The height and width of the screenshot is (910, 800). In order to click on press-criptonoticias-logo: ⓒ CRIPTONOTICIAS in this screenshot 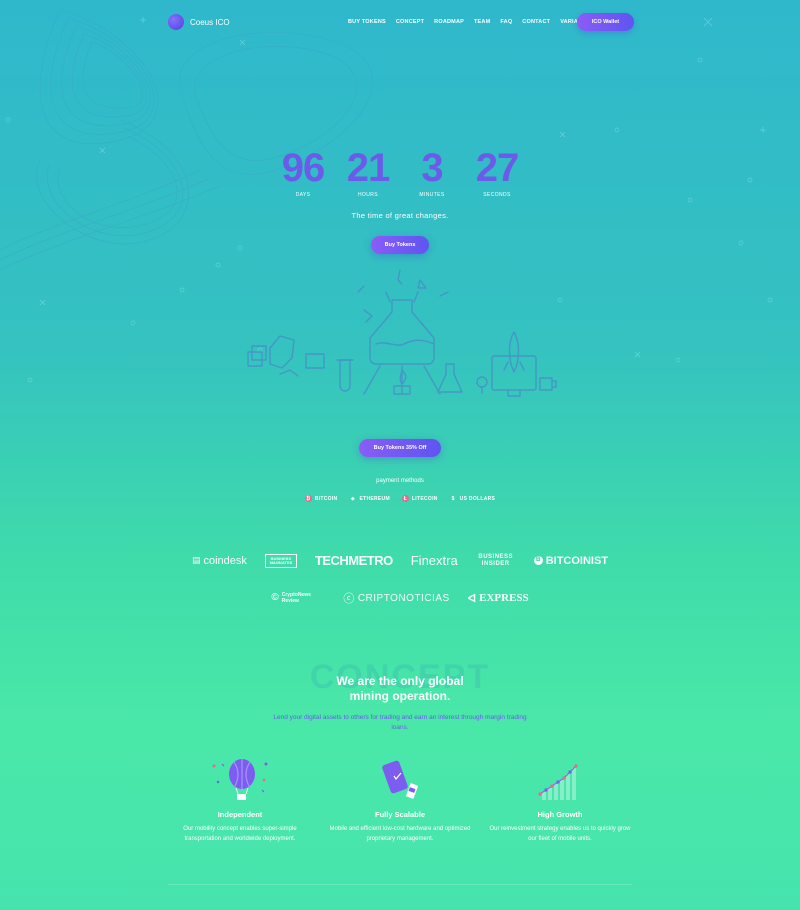, I will do `click(396, 598)`.